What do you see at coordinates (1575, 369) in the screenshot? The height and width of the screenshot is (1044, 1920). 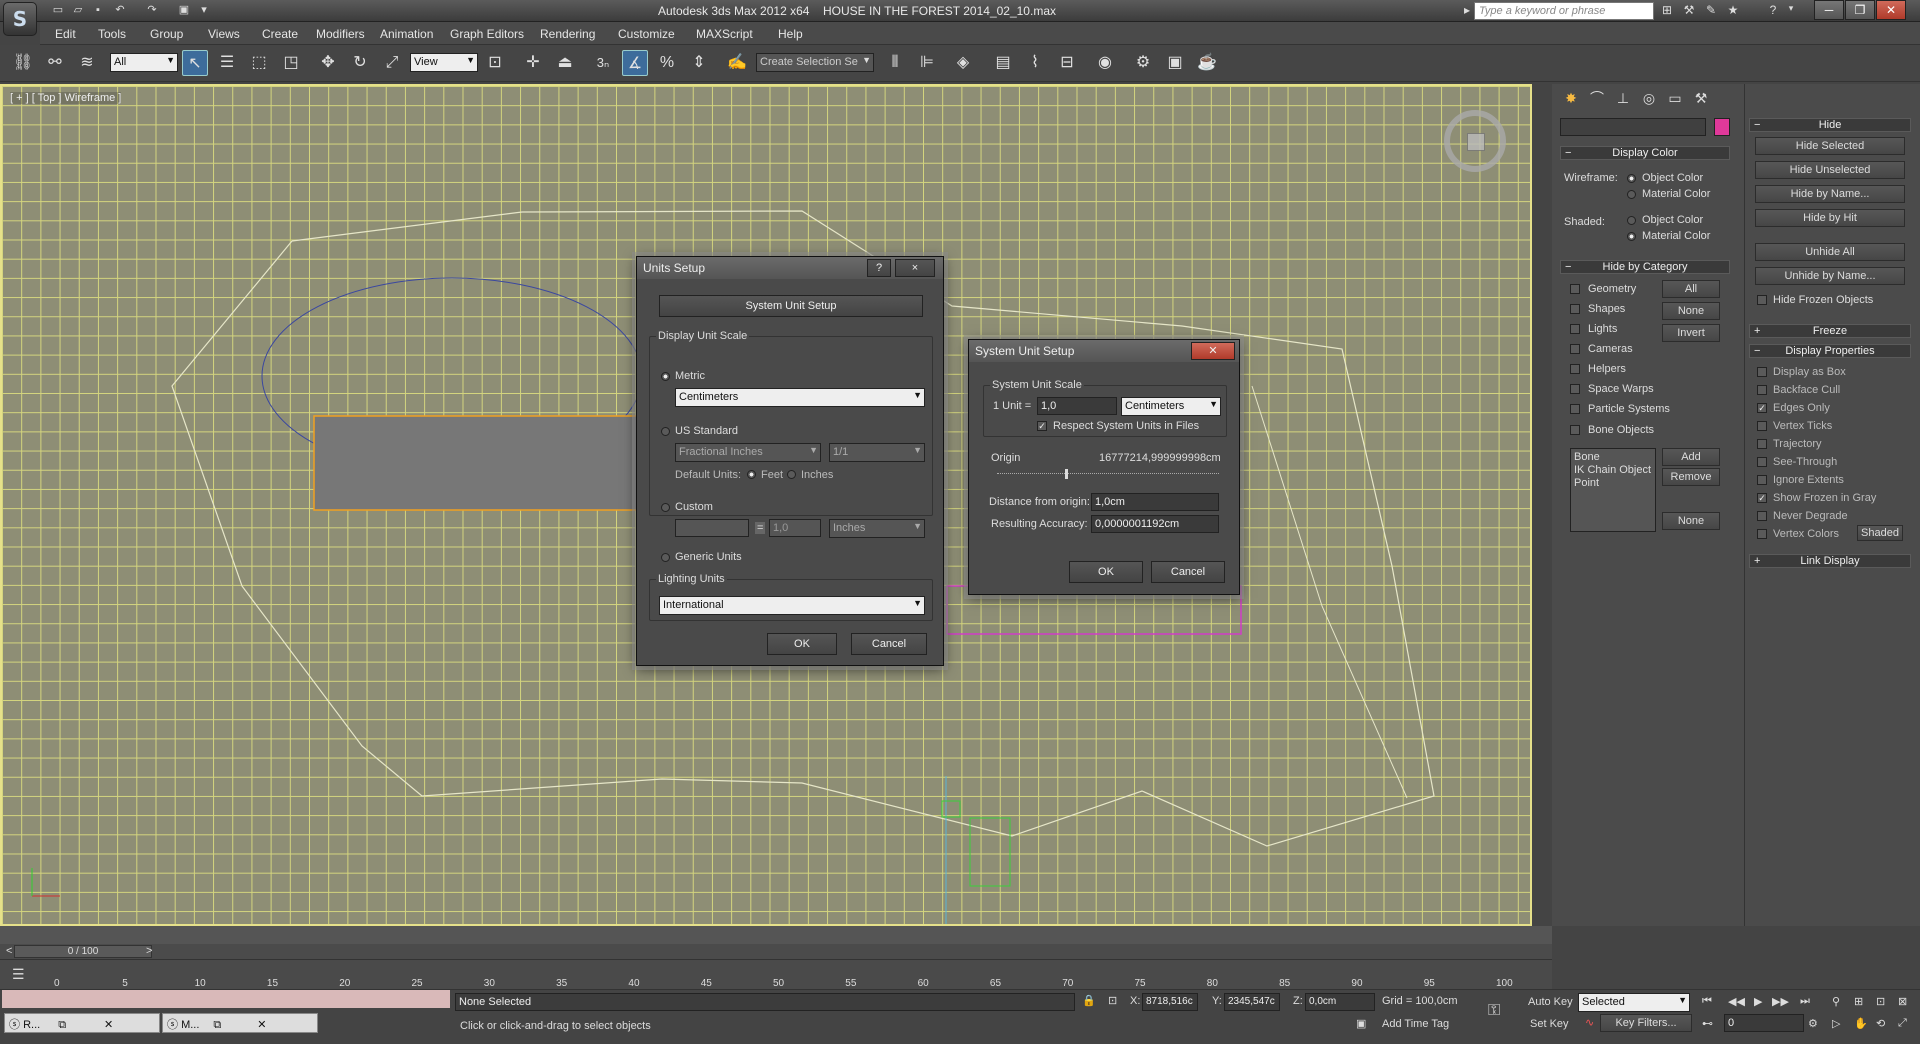 I see `helpers-checkbox` at bounding box center [1575, 369].